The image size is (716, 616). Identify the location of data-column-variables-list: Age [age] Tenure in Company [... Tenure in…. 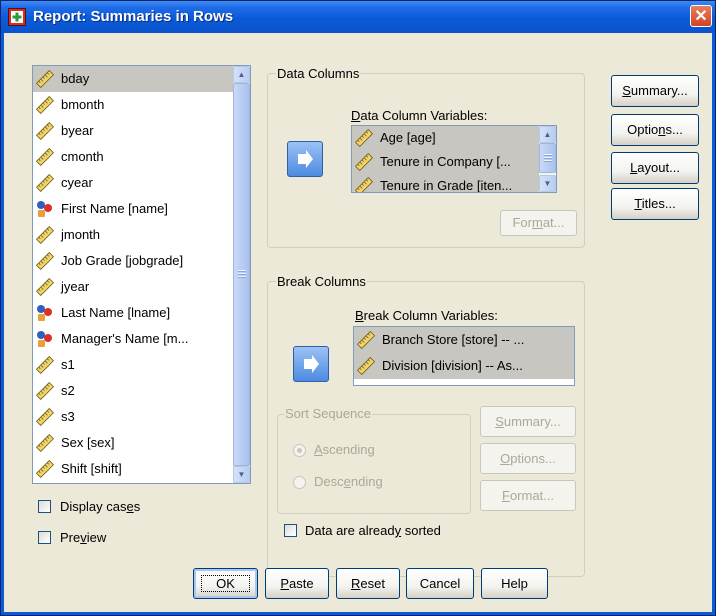
(454, 159).